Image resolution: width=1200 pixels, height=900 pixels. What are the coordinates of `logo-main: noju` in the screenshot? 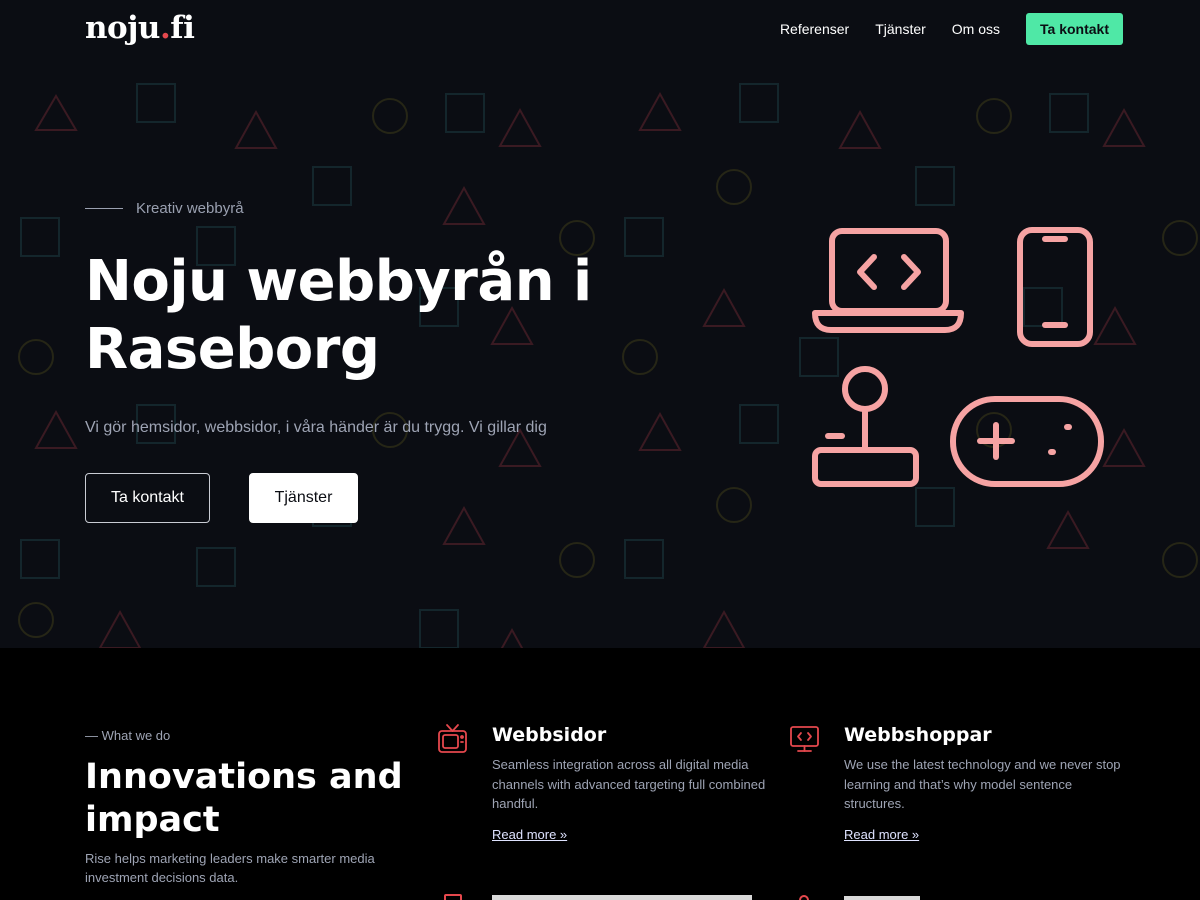 It's located at (122, 28).